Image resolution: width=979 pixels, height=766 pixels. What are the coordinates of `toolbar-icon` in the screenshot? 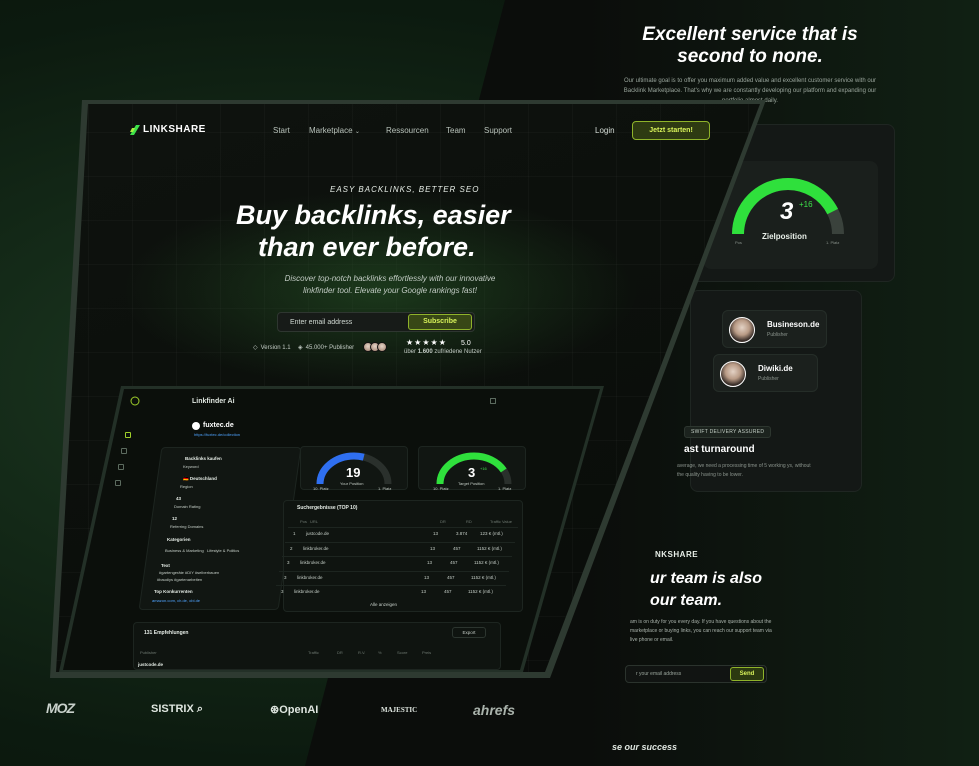 It's located at (493, 401).